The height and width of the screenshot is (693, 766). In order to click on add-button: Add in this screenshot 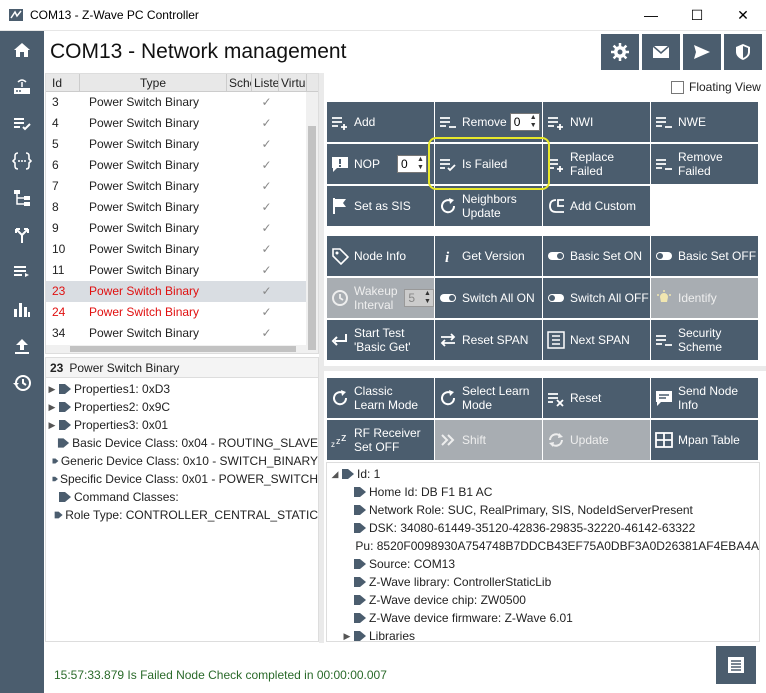, I will do `click(380, 122)`.